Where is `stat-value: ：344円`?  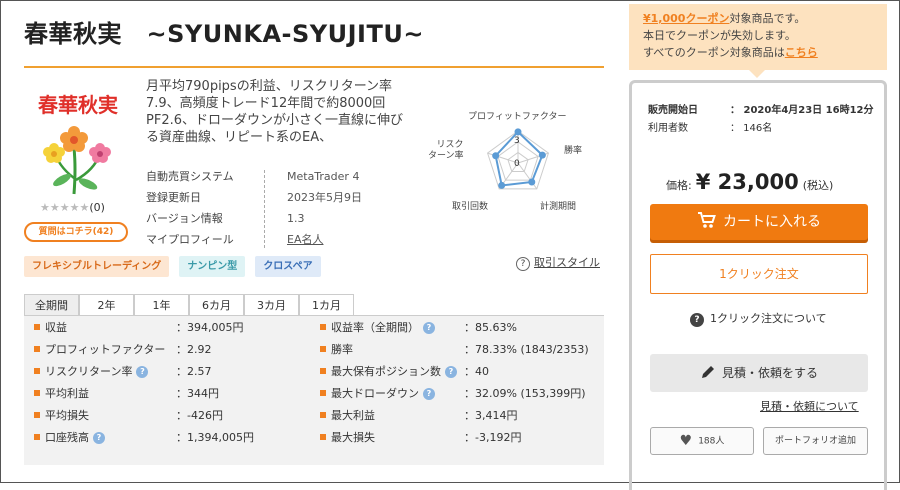
stat-value: ：344円 is located at coordinates (197, 394).